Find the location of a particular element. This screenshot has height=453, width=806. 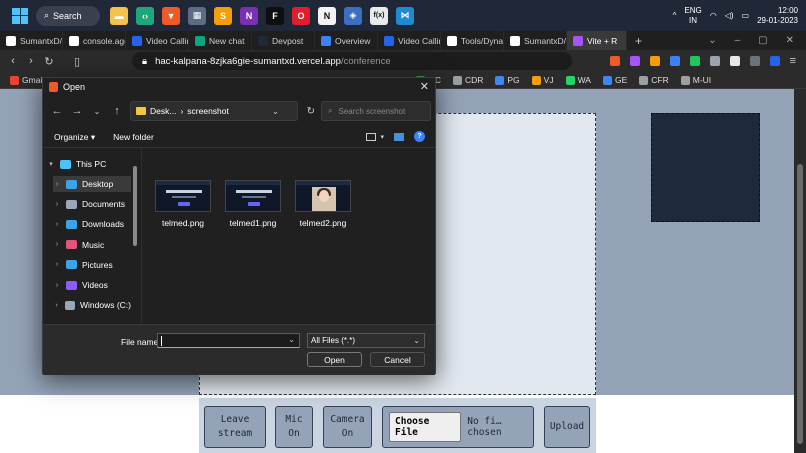

chevron-up-icon: ^ is located at coordinates (675, 15).